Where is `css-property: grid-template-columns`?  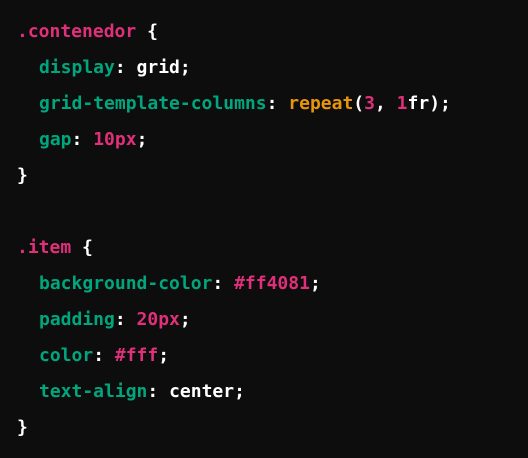 css-property: grid-template-columns is located at coordinates (153, 103).